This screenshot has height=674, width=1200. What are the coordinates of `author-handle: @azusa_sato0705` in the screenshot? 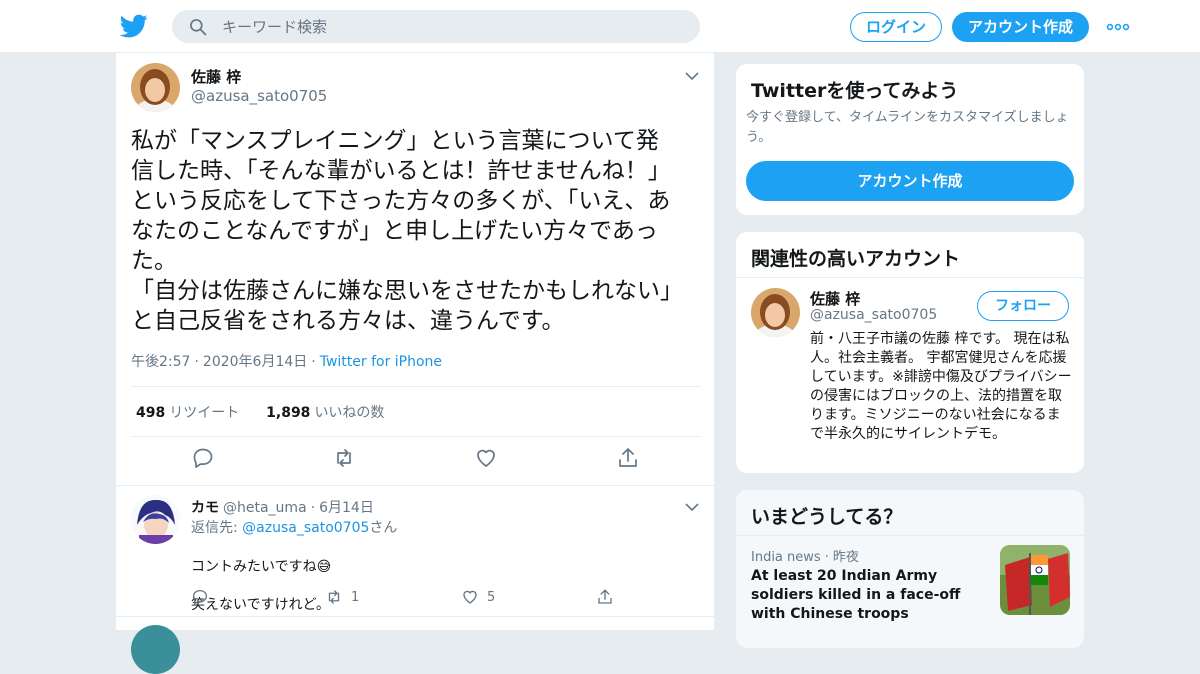 It's located at (259, 96).